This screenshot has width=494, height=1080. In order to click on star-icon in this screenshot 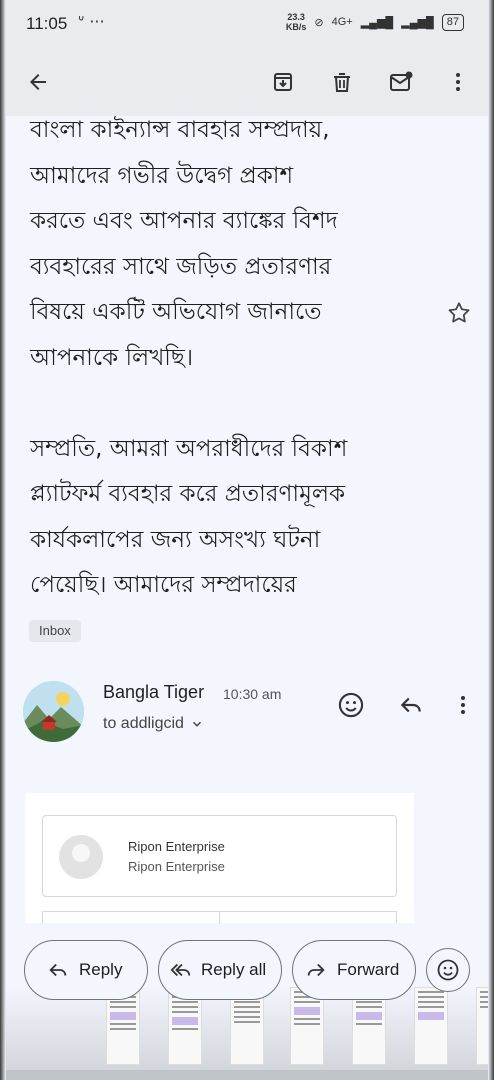, I will do `click(459, 312)`.